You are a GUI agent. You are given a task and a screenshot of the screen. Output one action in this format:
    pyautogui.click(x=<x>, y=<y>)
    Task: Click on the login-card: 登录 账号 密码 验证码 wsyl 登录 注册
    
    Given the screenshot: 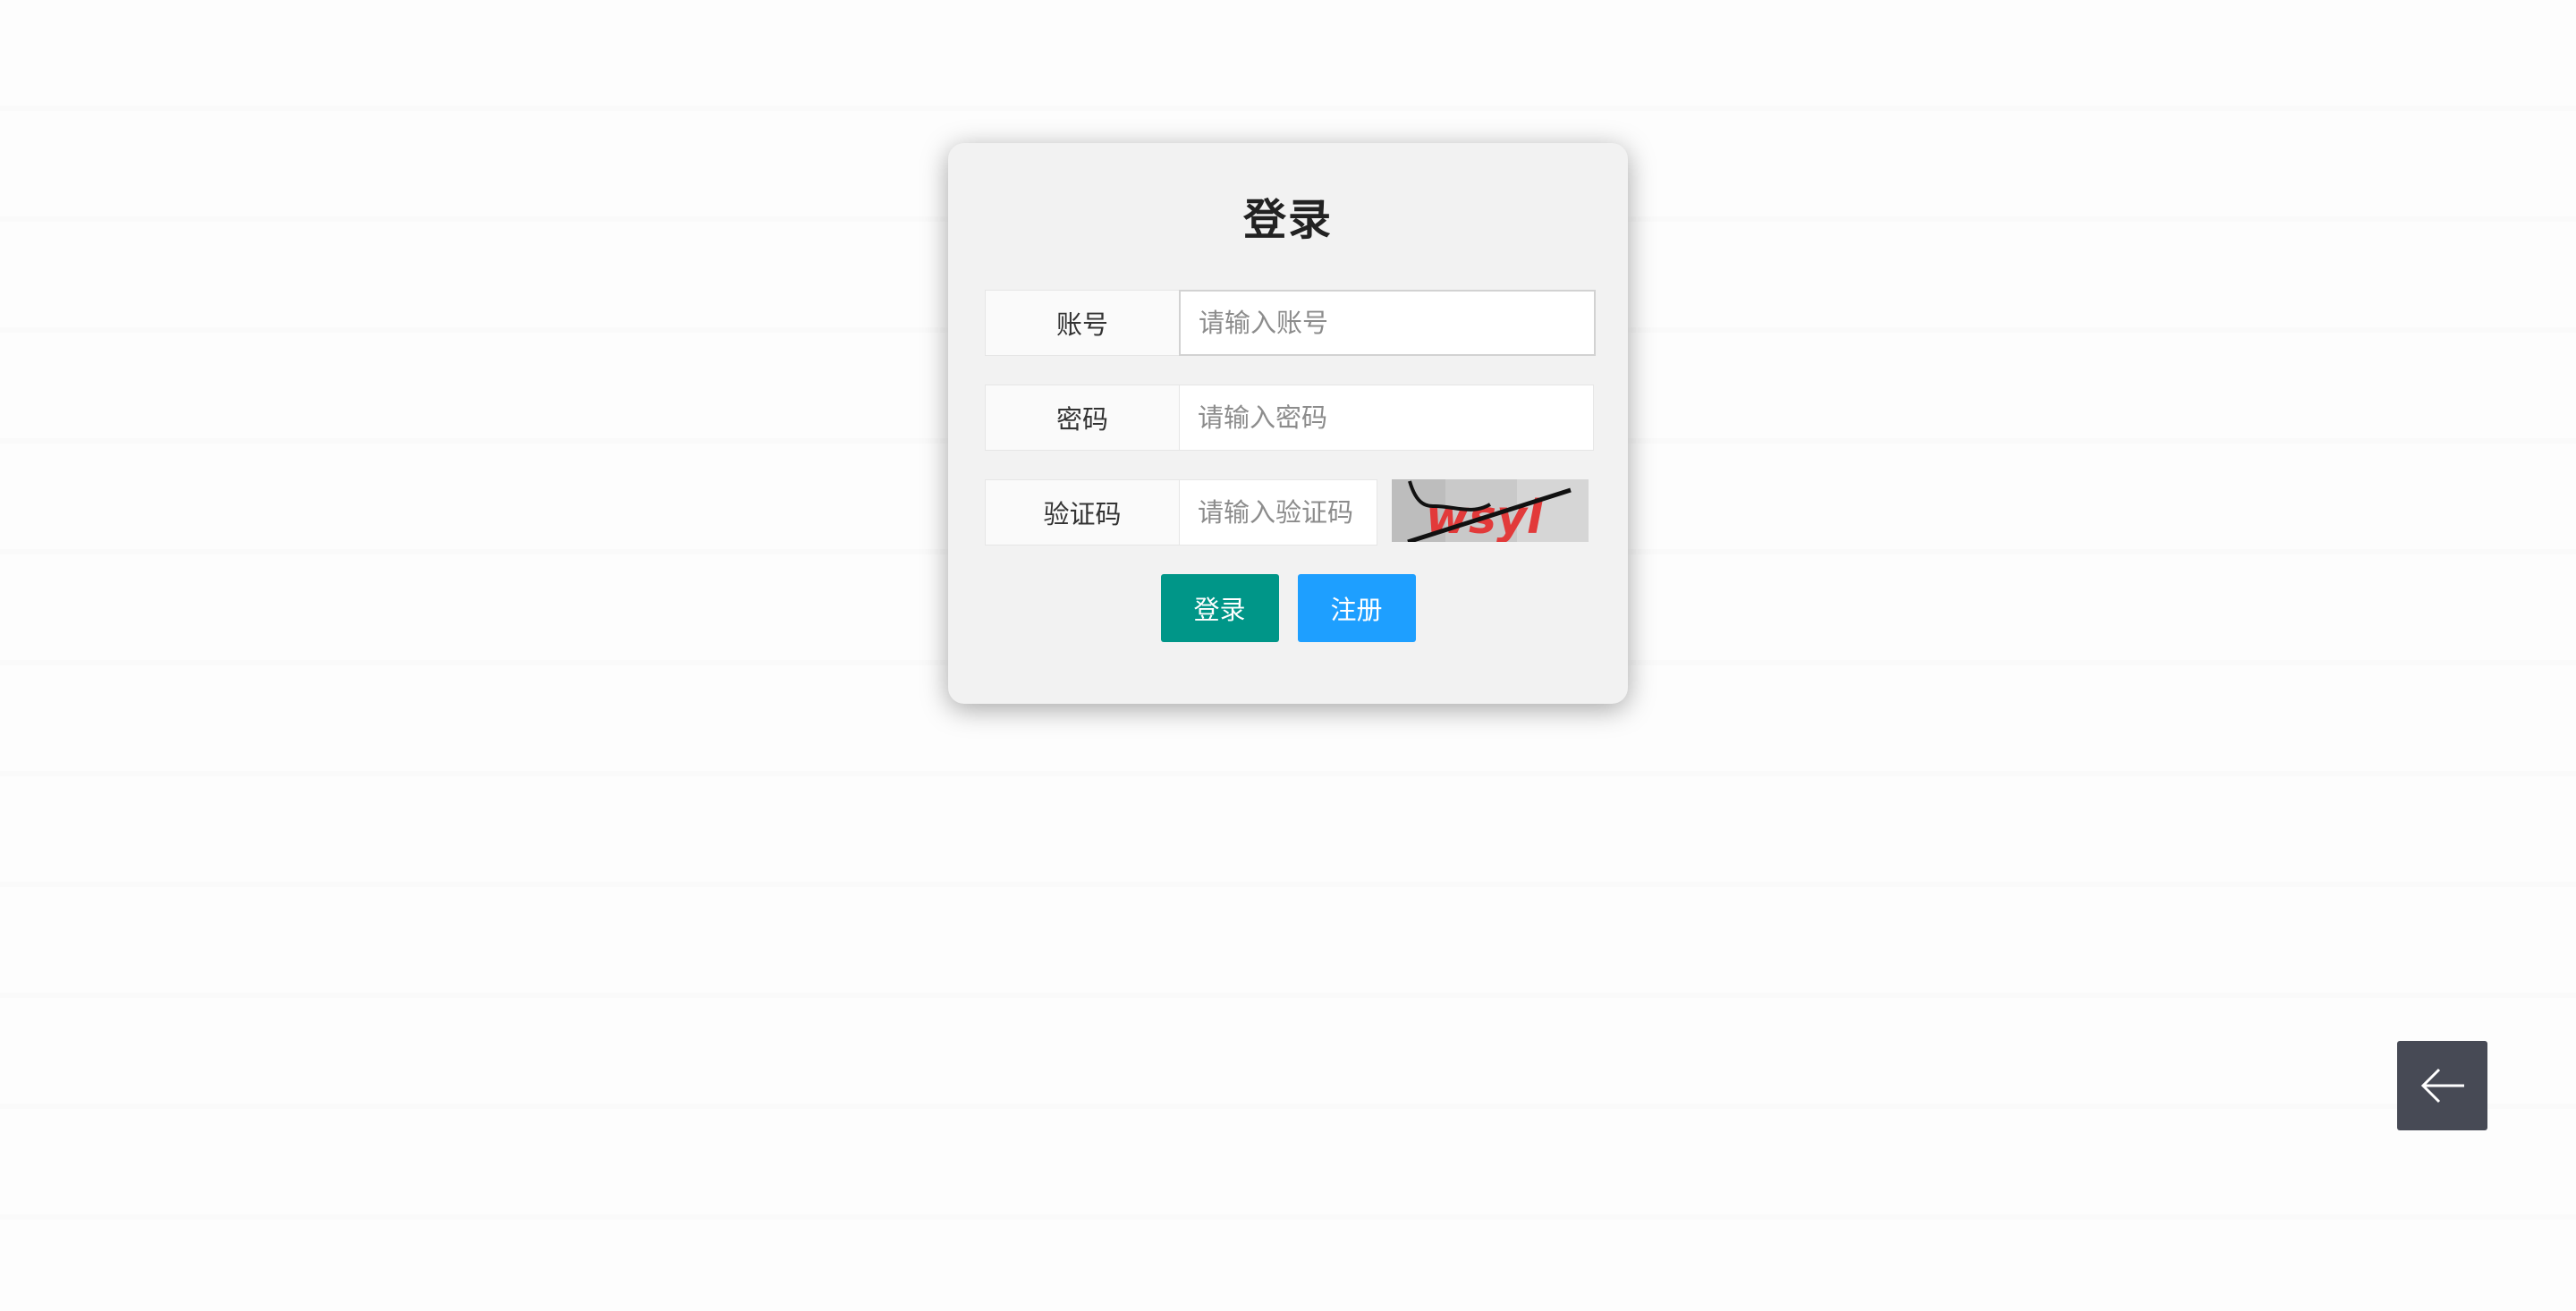 What is the action you would take?
    pyautogui.click(x=1288, y=423)
    